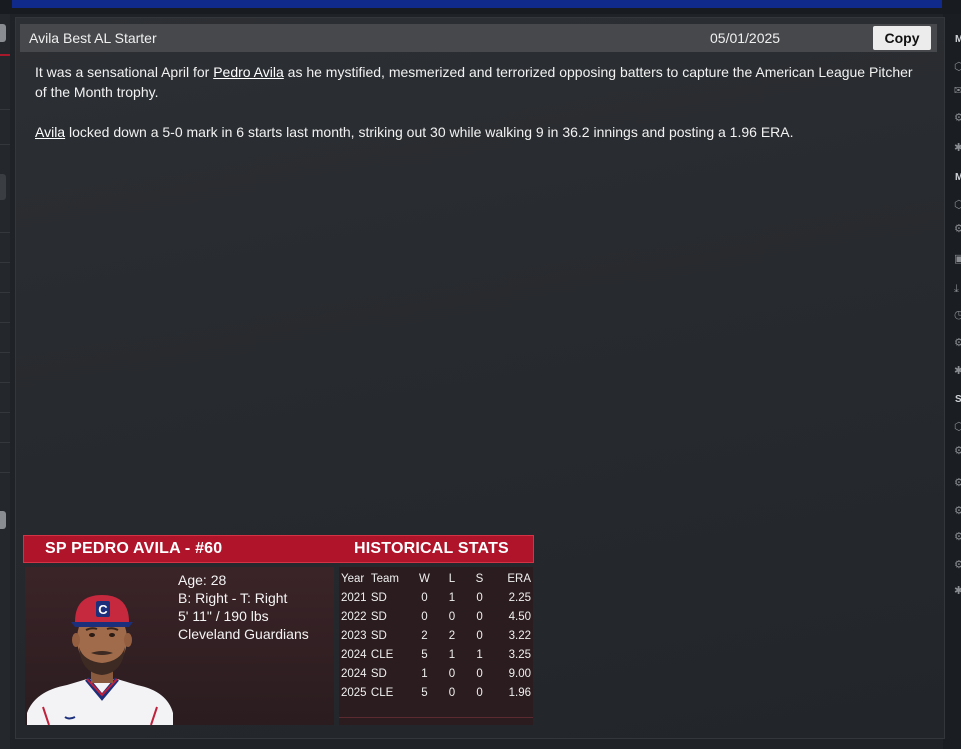 This screenshot has height=749, width=961. I want to click on col-s: S, so click(480, 578).